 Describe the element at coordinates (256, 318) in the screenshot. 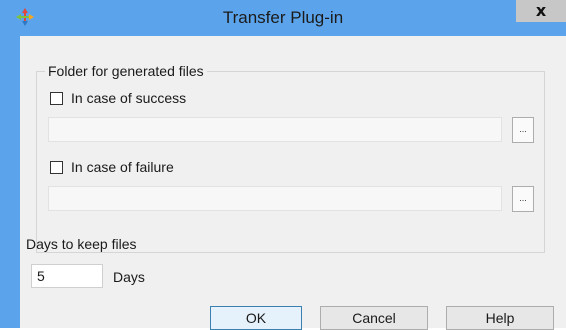

I see `ok-button: OK` at that location.